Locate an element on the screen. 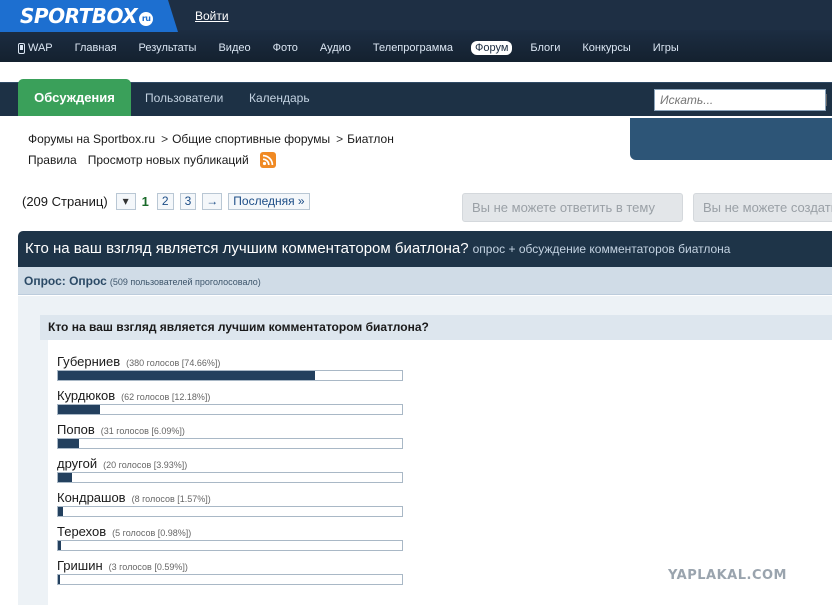  poll-option: другой (20 голосов [3.93%]) is located at coordinates (267, 469).